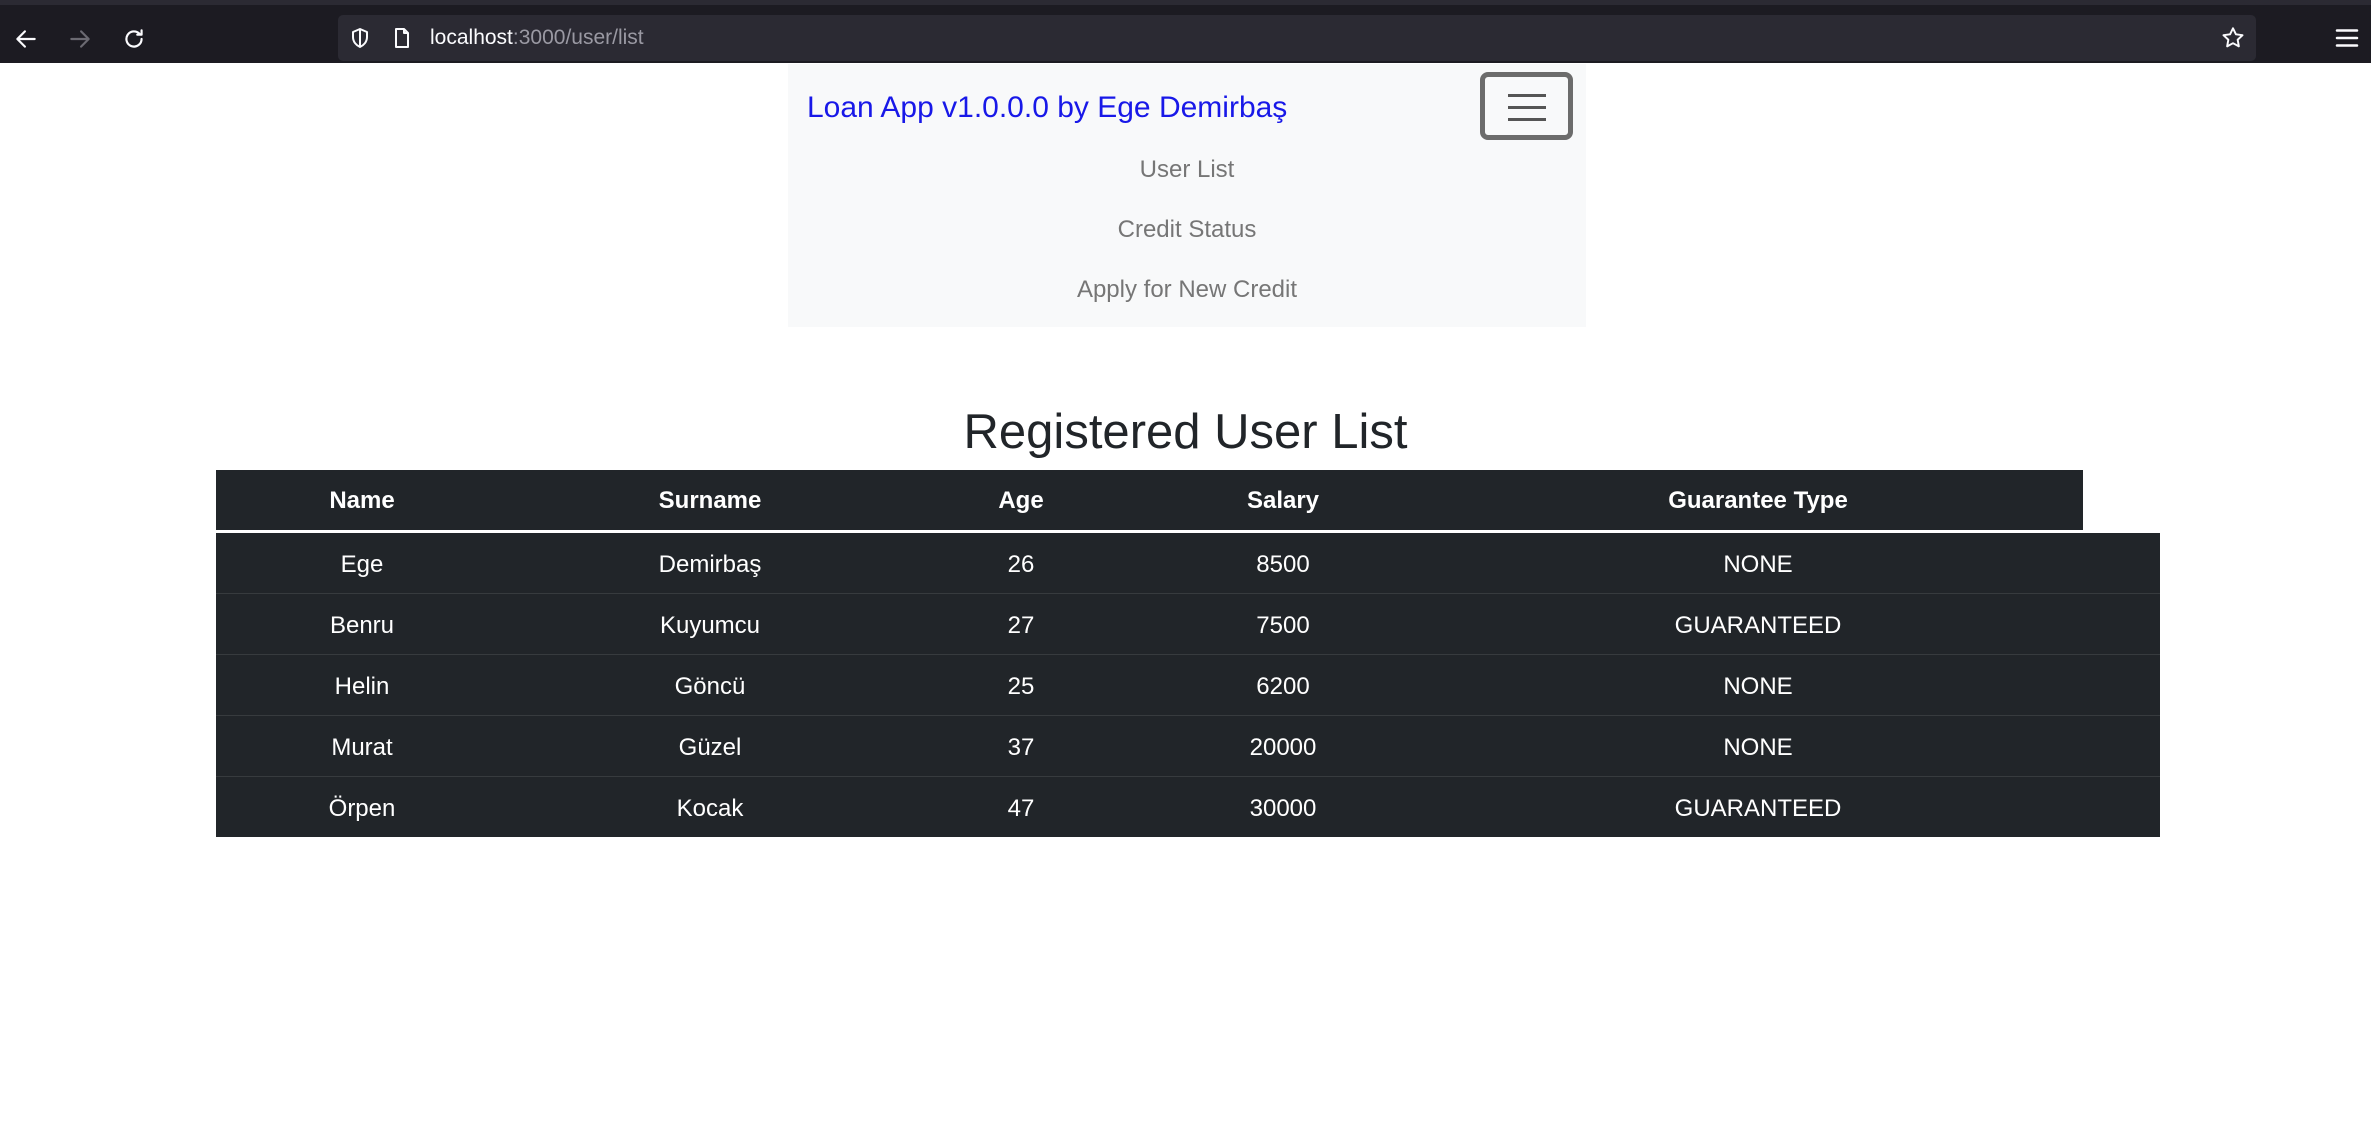 The width and height of the screenshot is (2371, 1125). I want to click on forward-button, so click(80, 39).